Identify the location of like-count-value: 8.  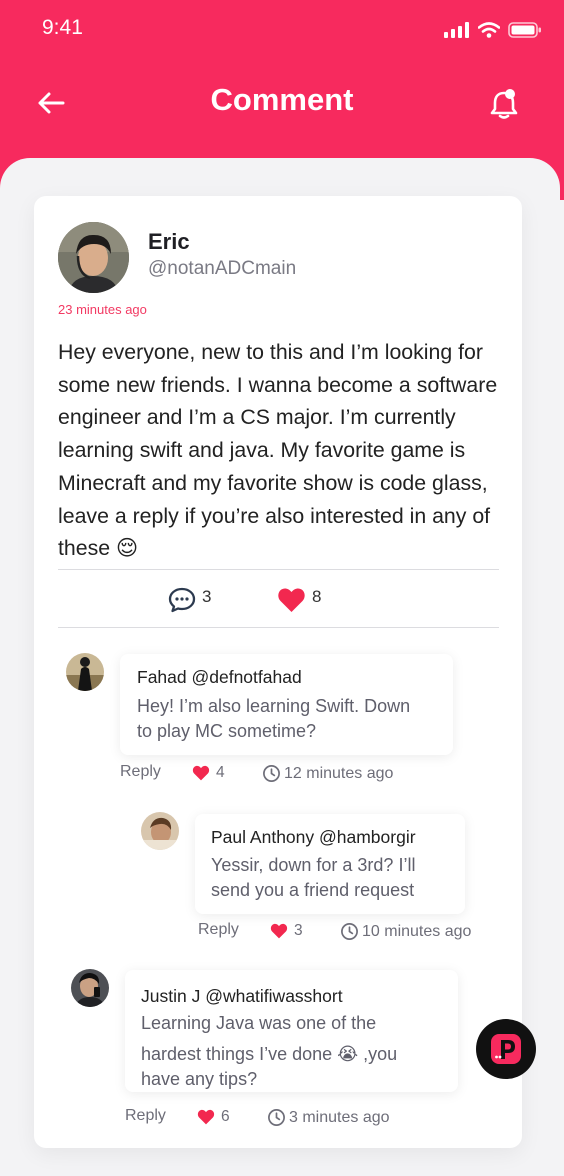
(317, 596).